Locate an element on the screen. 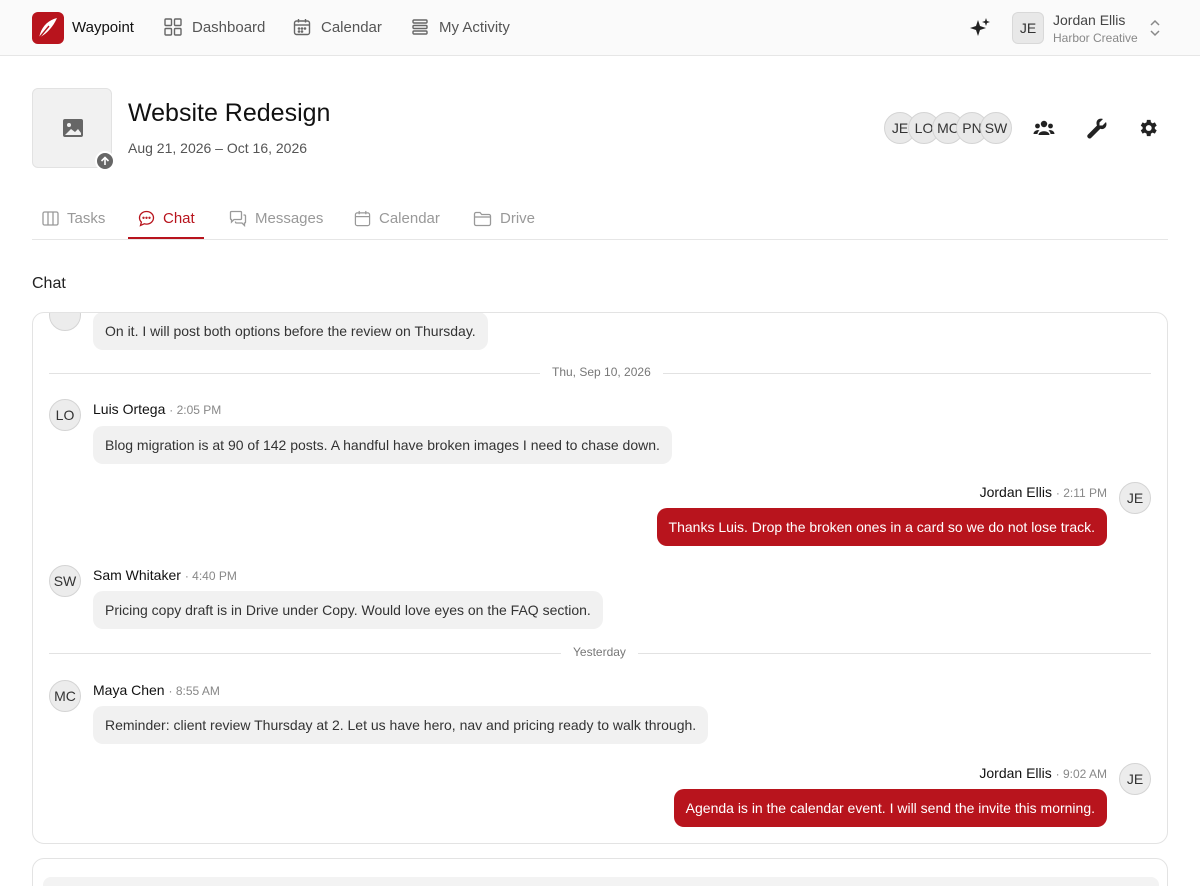  message-sender: Jordan Ellis · 9:02 AM is located at coordinates (1043, 773).